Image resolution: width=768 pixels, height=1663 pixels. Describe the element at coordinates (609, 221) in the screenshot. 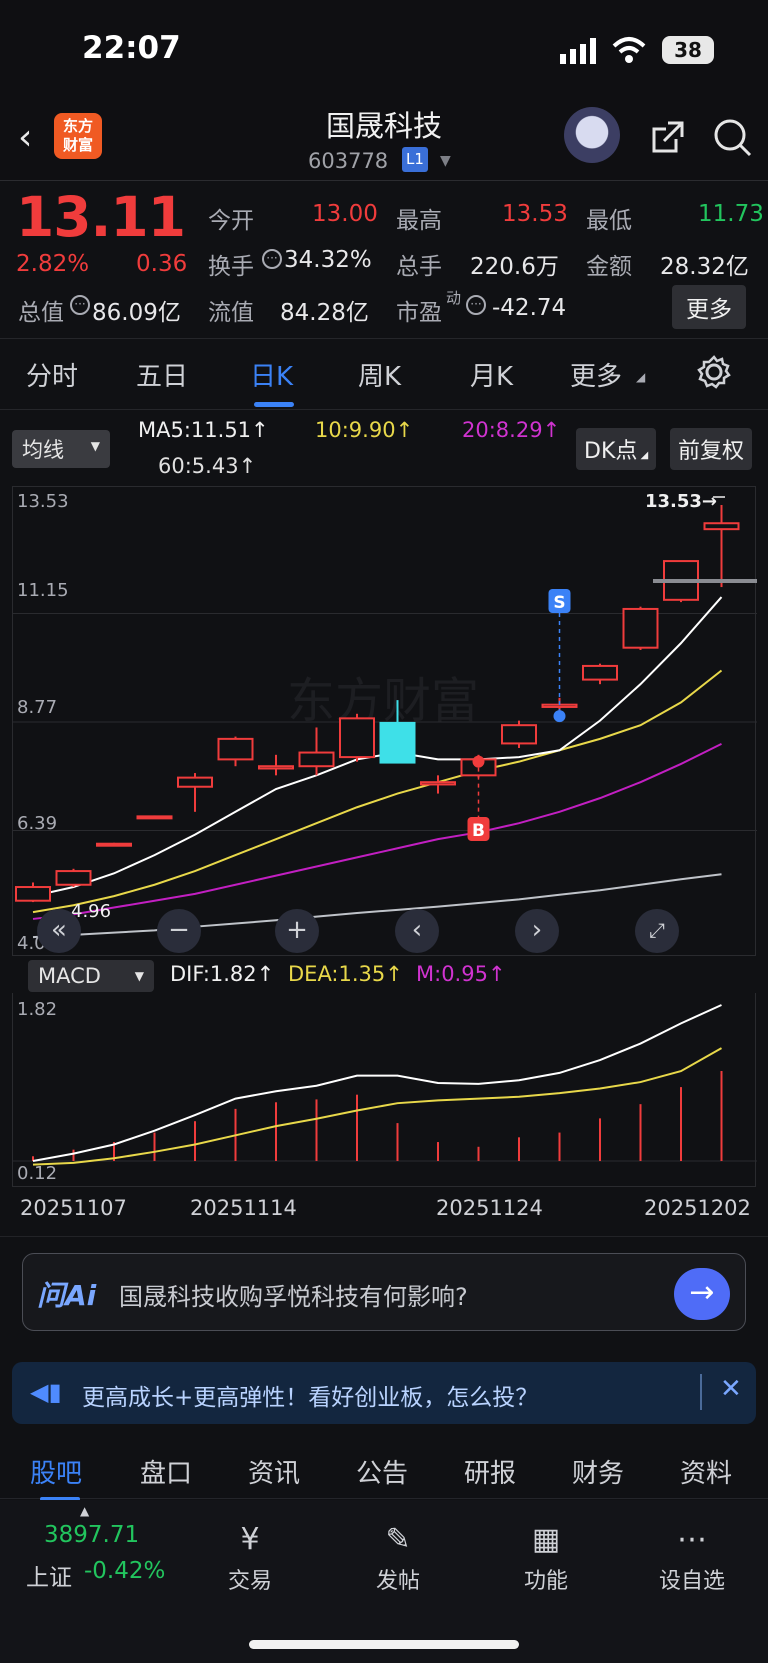

I see `low-label: 最低` at that location.